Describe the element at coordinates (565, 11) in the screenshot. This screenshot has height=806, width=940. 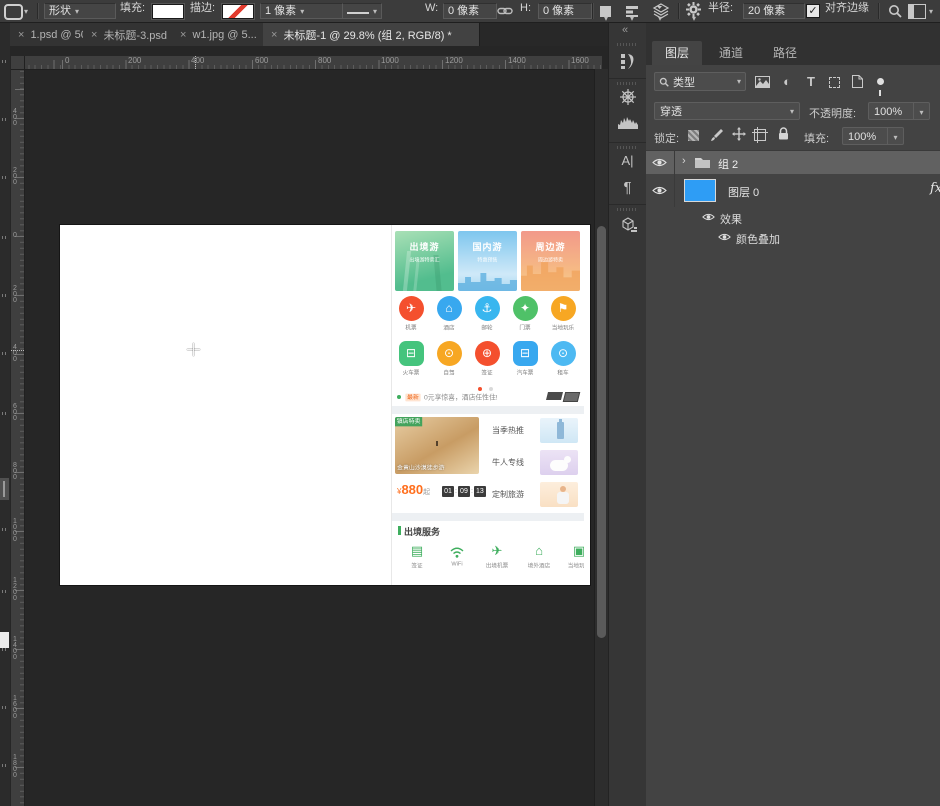
I see `shape-height-input: 0 像素` at that location.